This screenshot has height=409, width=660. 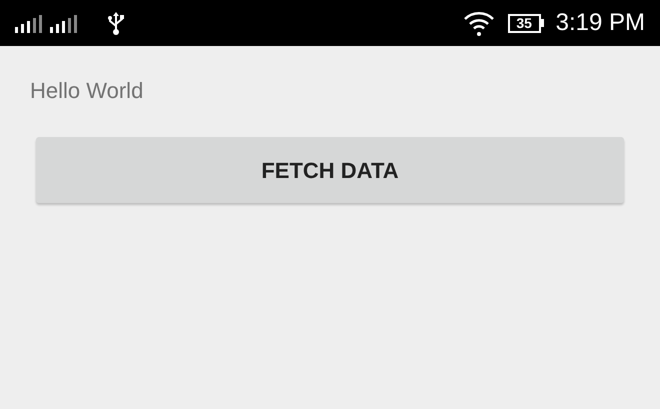 What do you see at coordinates (600, 23) in the screenshot?
I see `clock: 3:19 PM` at bounding box center [600, 23].